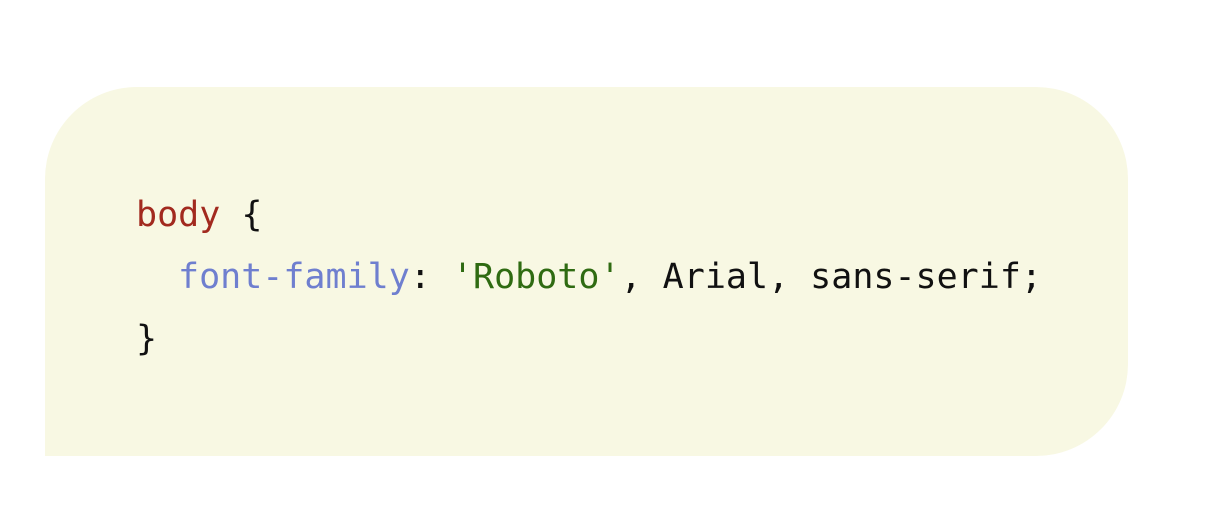 The width and height of the screenshot is (1220, 505). I want to click on open-brace: {, so click(241, 215).